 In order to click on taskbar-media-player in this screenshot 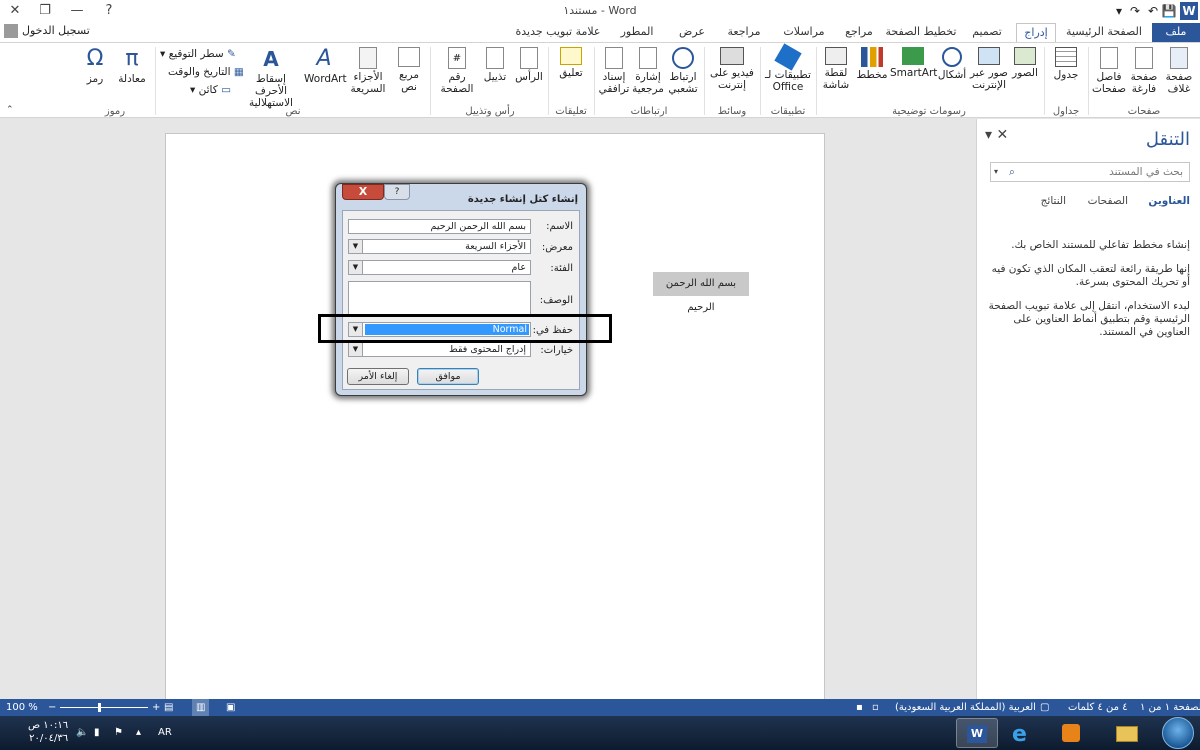, I will do `click(1071, 733)`.